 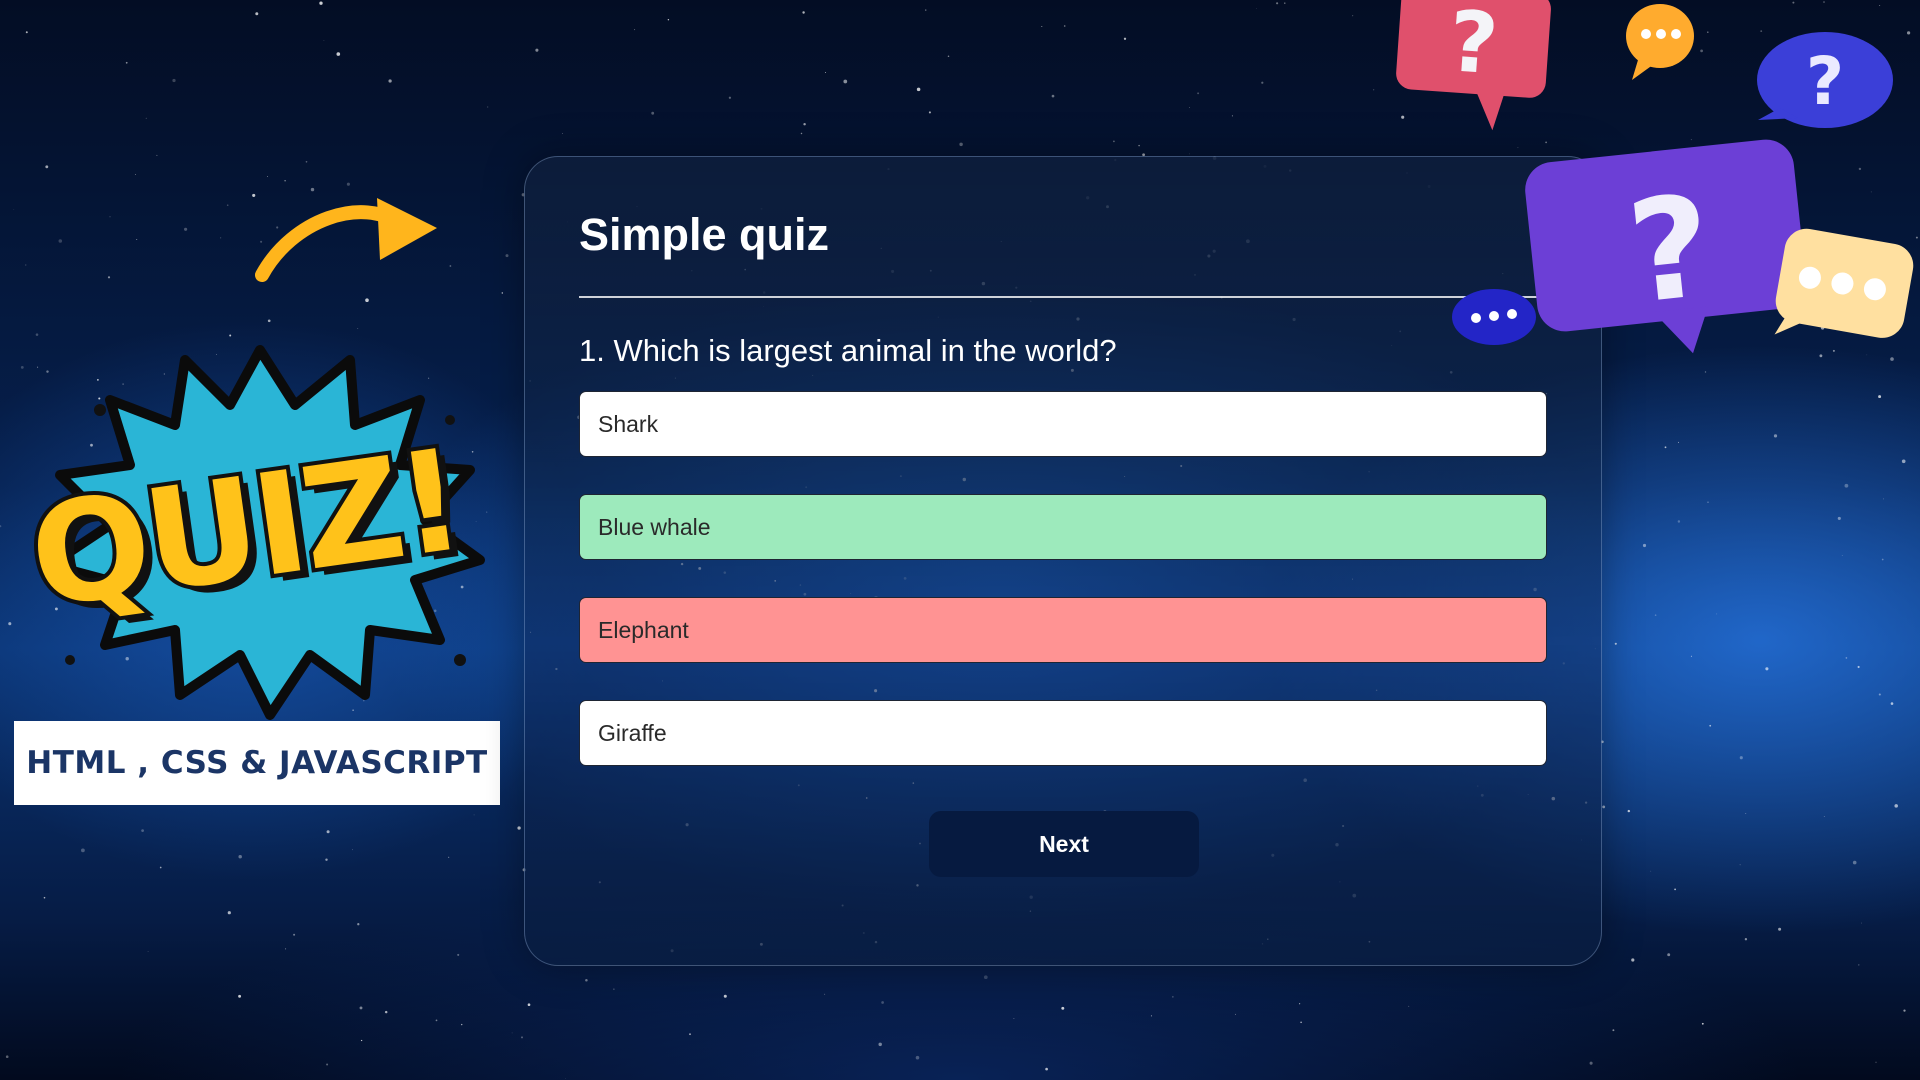 I want to click on next-button: Next, so click(x=1064, y=844).